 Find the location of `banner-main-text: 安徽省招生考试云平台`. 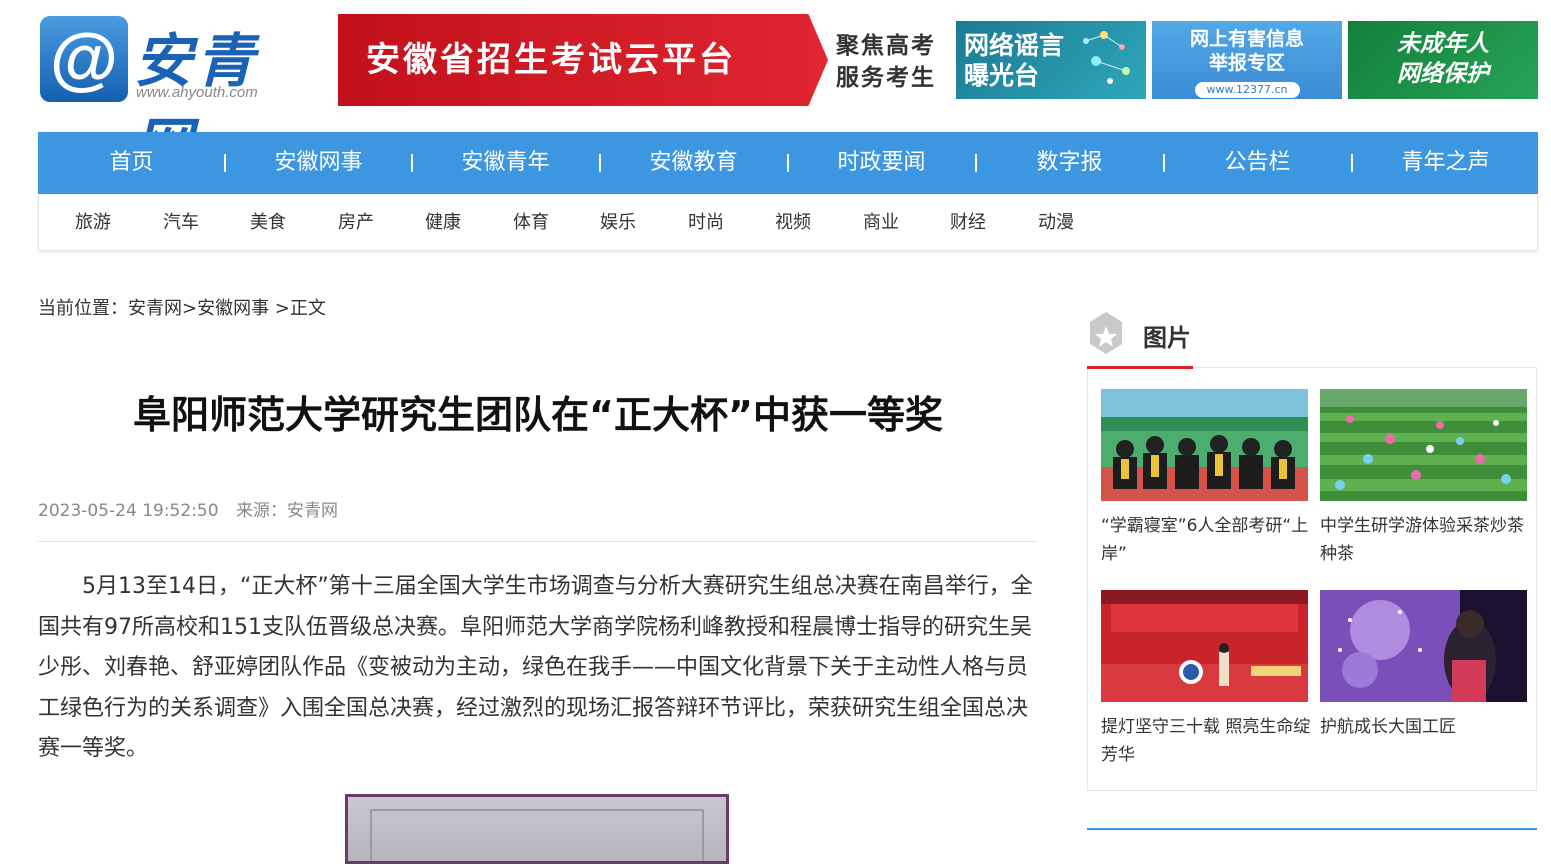

banner-main-text: 安徽省招生考试云平台 is located at coordinates (583, 60).